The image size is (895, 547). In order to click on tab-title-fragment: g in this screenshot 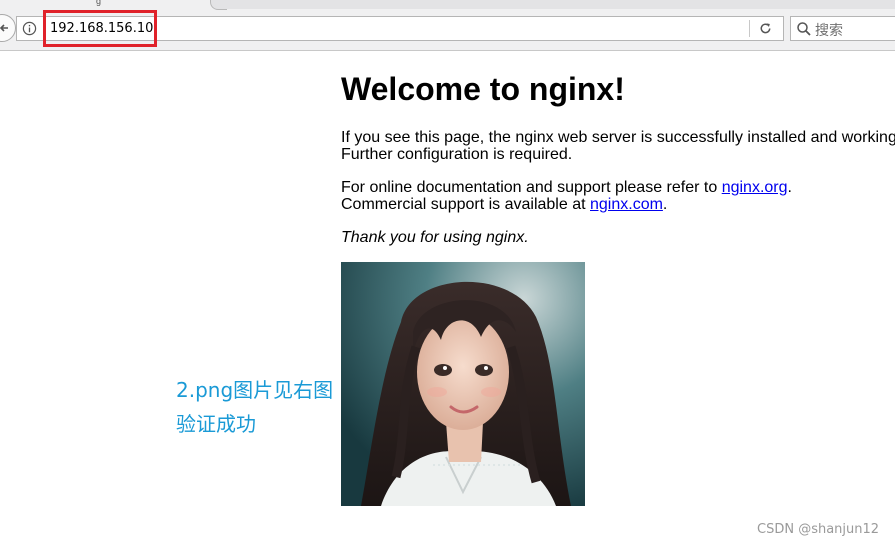, I will do `click(99, 3)`.